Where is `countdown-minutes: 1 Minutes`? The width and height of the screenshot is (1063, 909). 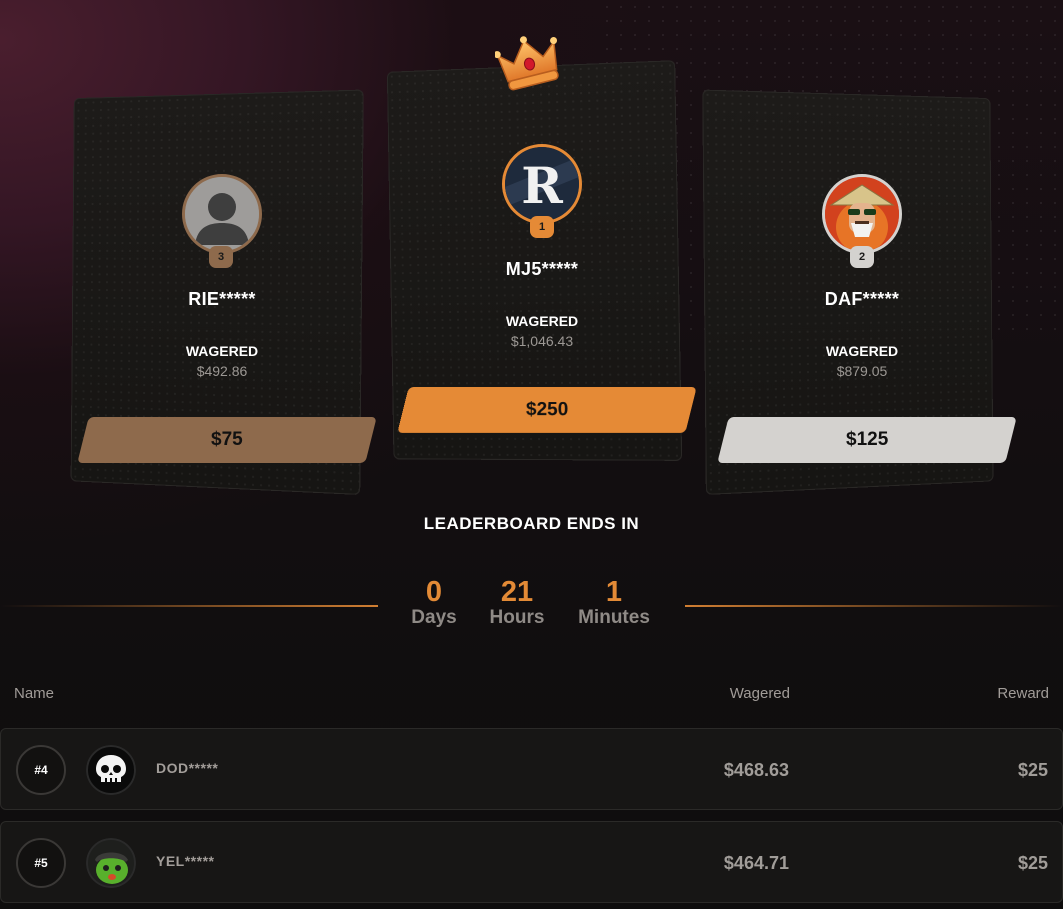 countdown-minutes: 1 Minutes is located at coordinates (614, 603).